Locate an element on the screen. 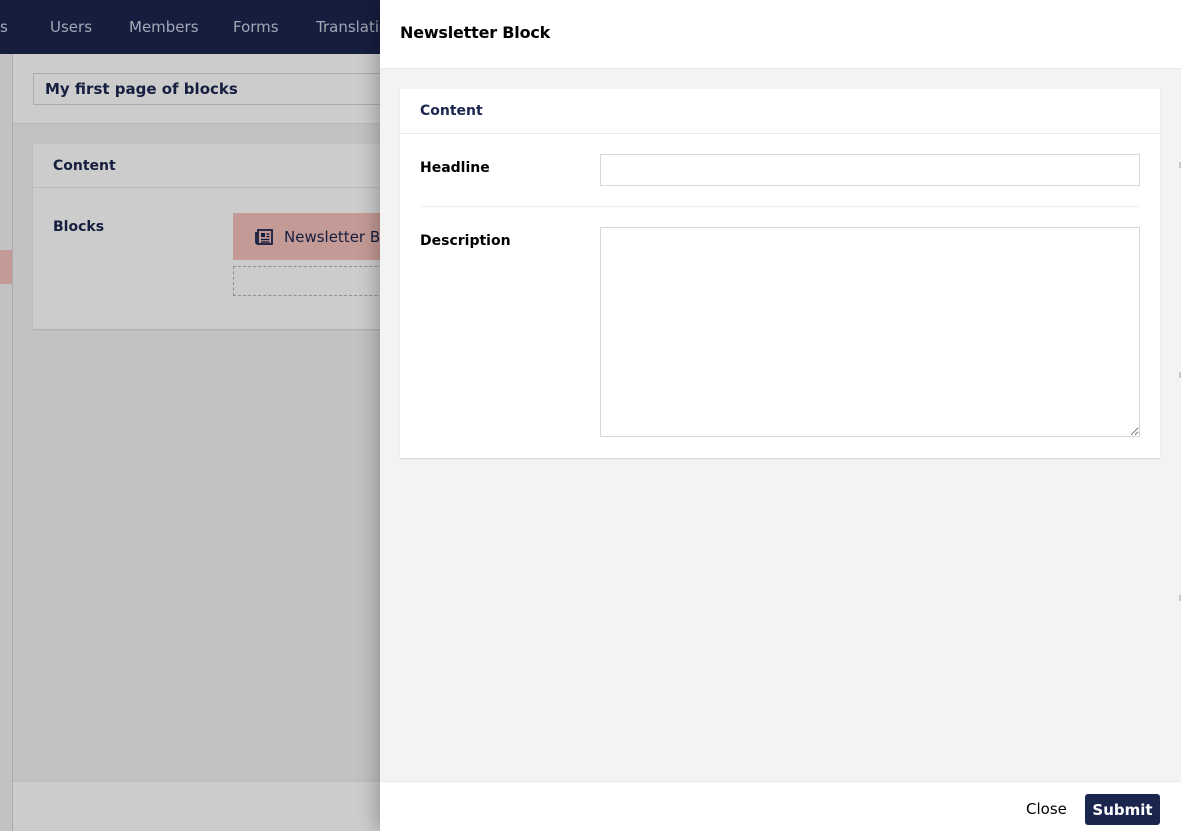 This screenshot has height=831, width=1181. dialog-footer: Close Submit is located at coordinates (780, 806).